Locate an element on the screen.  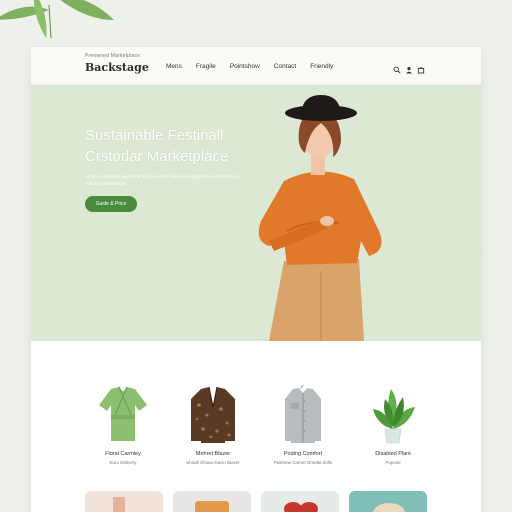
cart-icon is located at coordinates (421, 67).